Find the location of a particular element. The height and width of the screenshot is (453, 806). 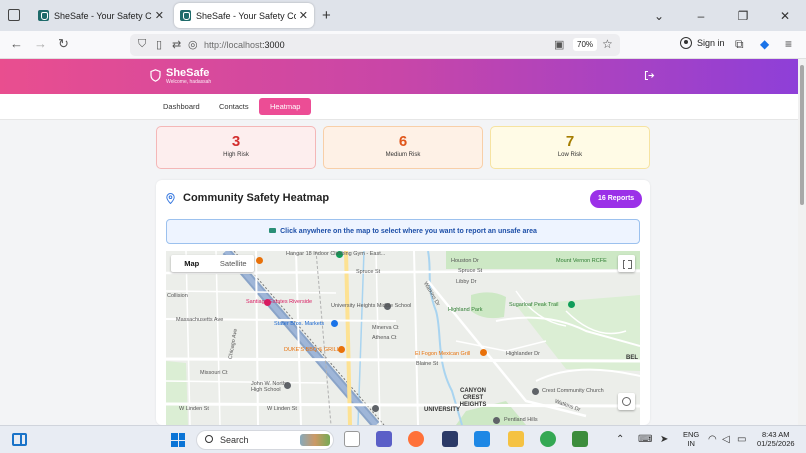

tab-list-icon is located at coordinates (14, 15).